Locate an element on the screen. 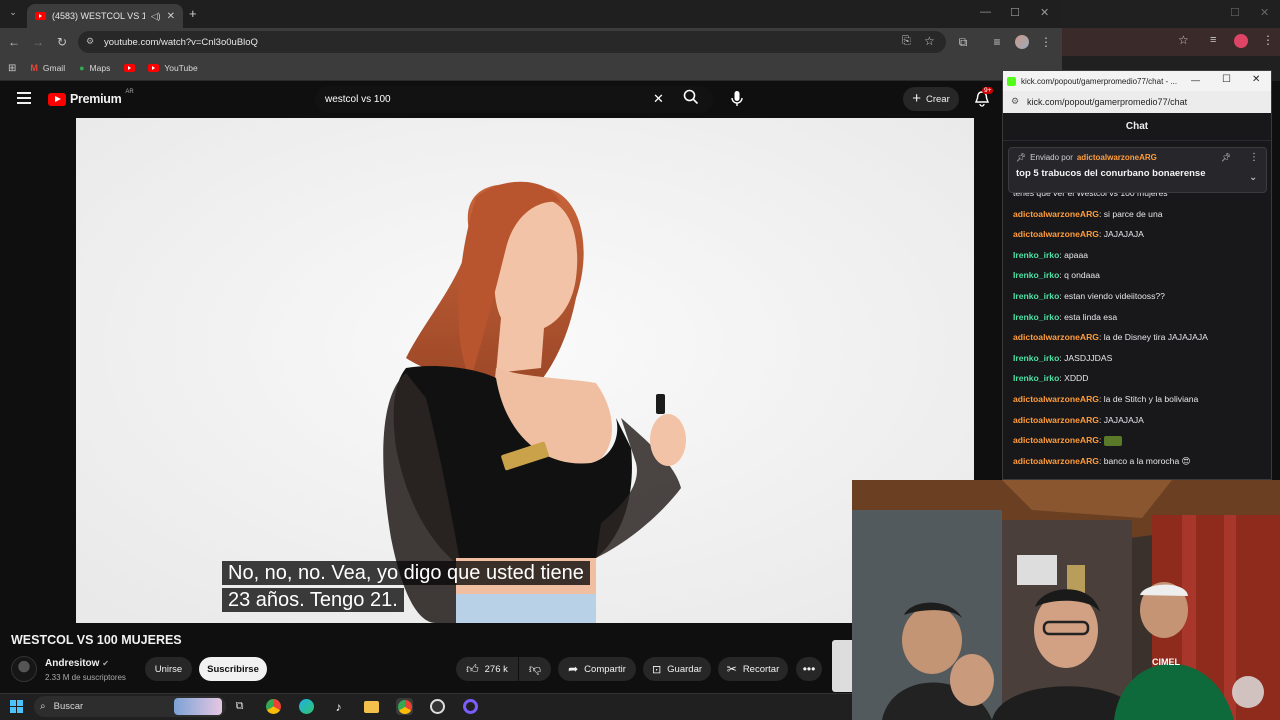 Image resolution: width=1280 pixels, height=720 pixels. bookmark-youtube: YouTube is located at coordinates (173, 68).